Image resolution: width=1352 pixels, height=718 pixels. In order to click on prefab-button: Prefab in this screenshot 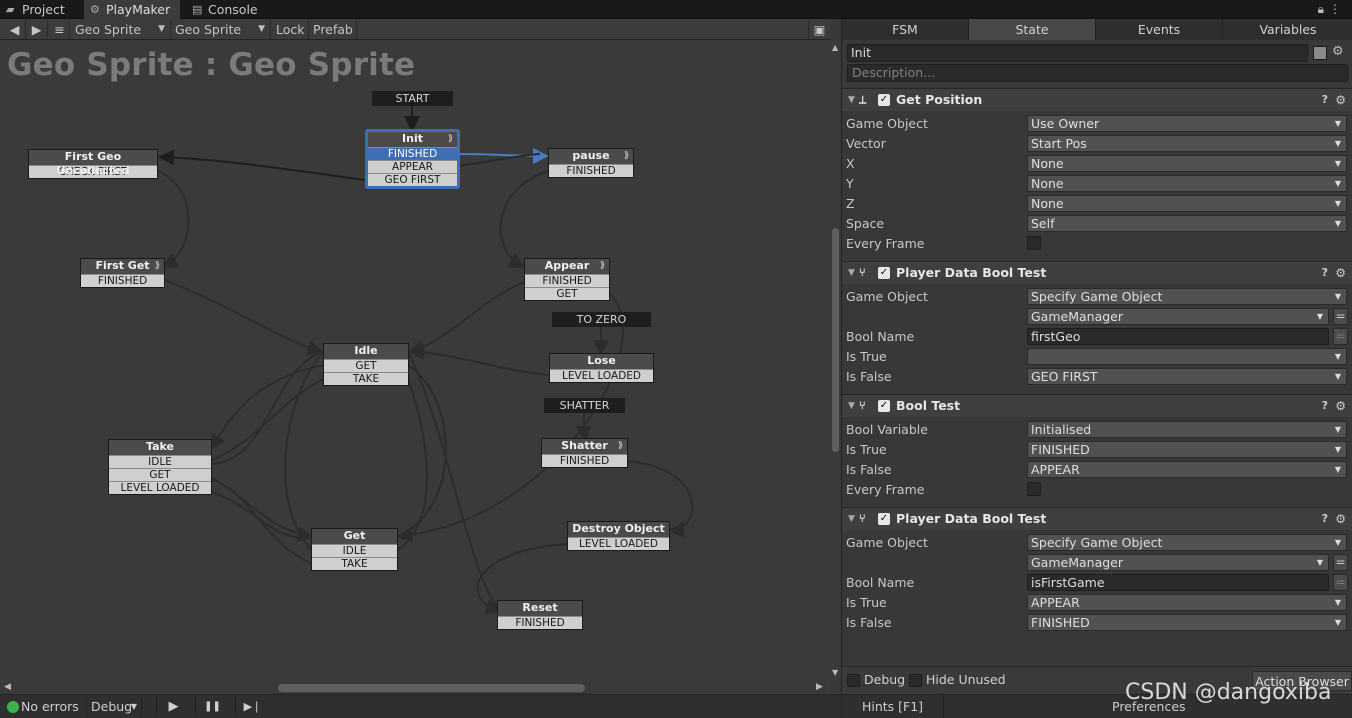, I will do `click(333, 29)`.